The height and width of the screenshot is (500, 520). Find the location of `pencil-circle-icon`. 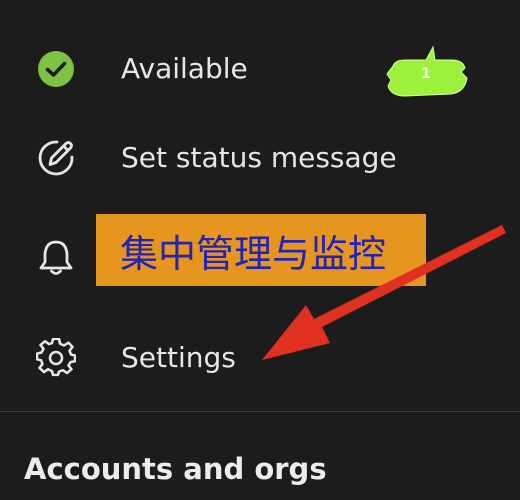

pencil-circle-icon is located at coordinates (56, 158).